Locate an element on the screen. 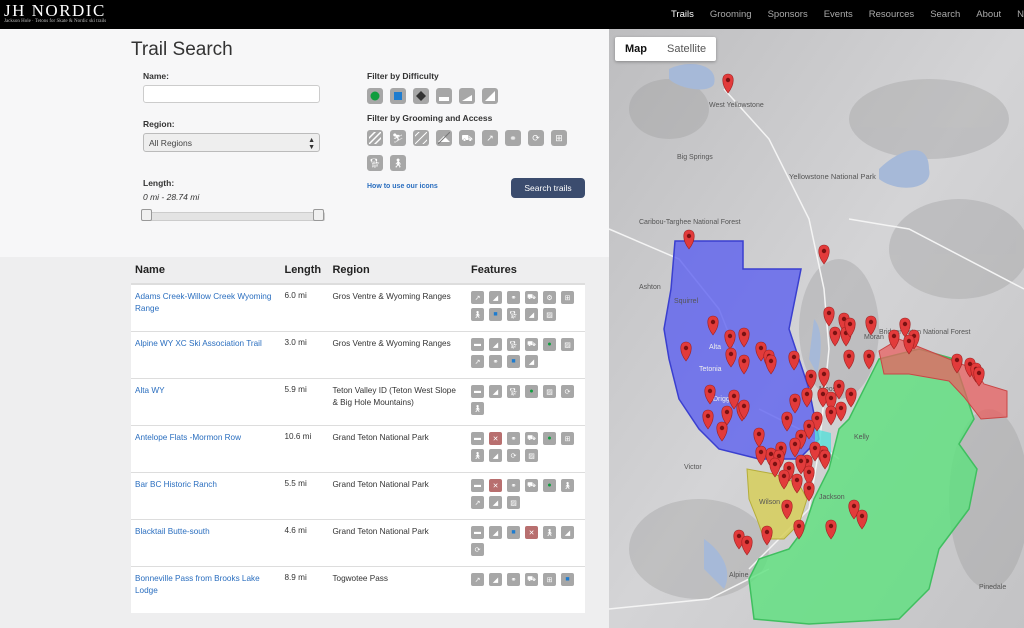  region-select: All Regions ▲ ▼ is located at coordinates (231, 142).